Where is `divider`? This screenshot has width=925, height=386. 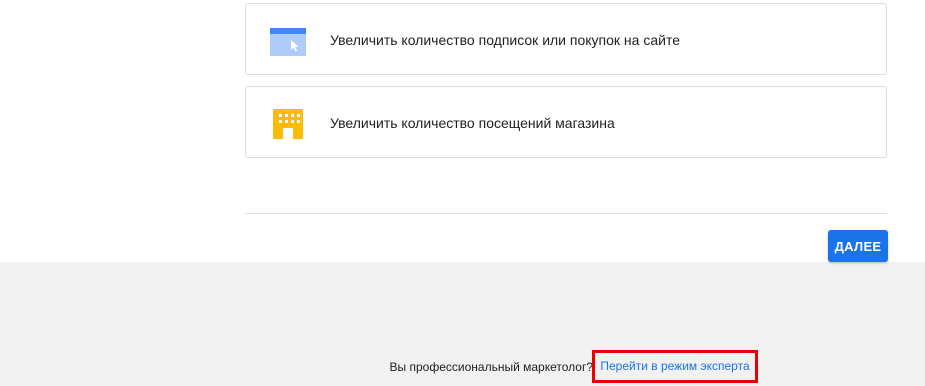 divider is located at coordinates (566, 213).